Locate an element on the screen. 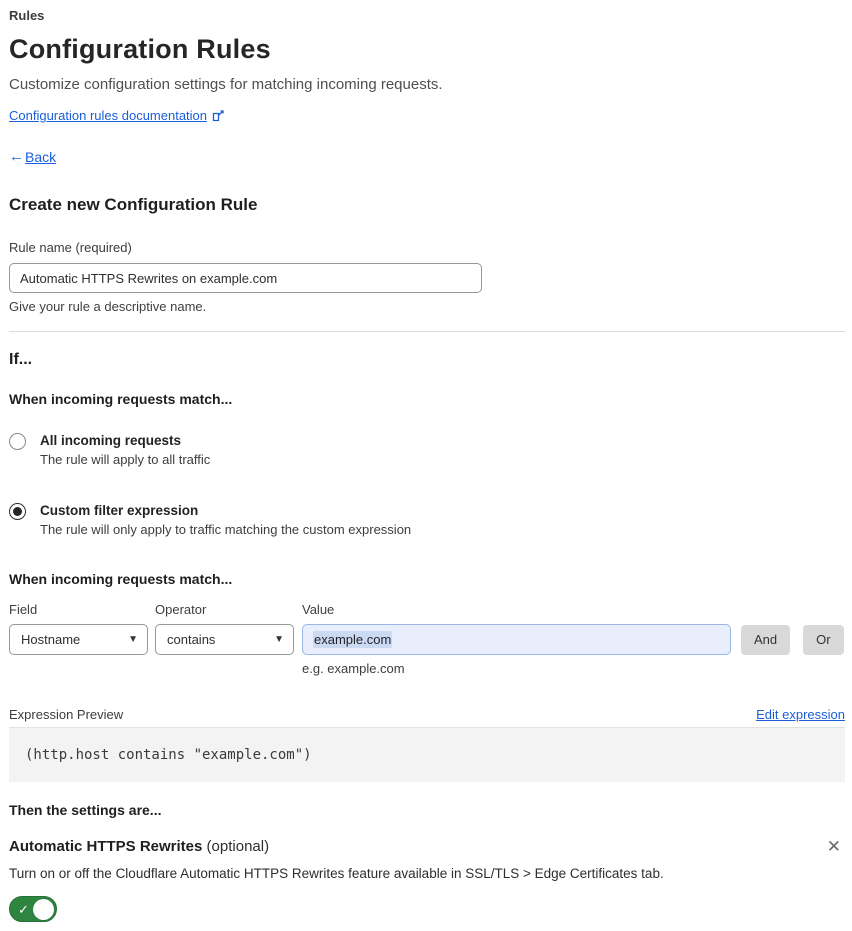  create-rule-heading: Create new Configuration Rule is located at coordinates (133, 204).